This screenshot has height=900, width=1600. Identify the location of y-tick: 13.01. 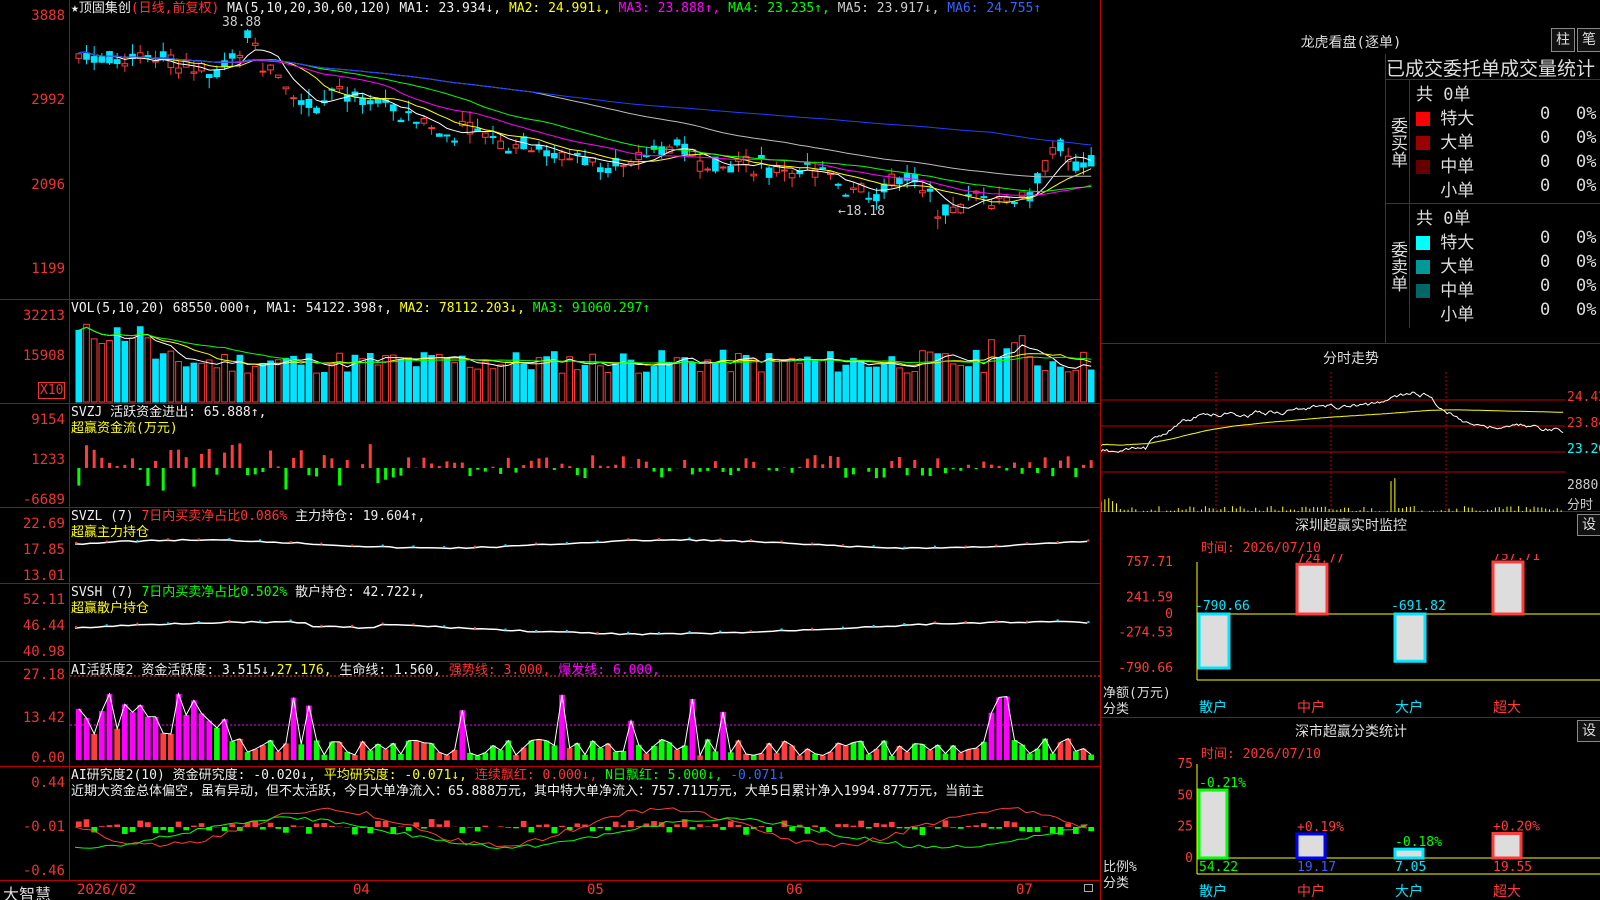
(43, 576).